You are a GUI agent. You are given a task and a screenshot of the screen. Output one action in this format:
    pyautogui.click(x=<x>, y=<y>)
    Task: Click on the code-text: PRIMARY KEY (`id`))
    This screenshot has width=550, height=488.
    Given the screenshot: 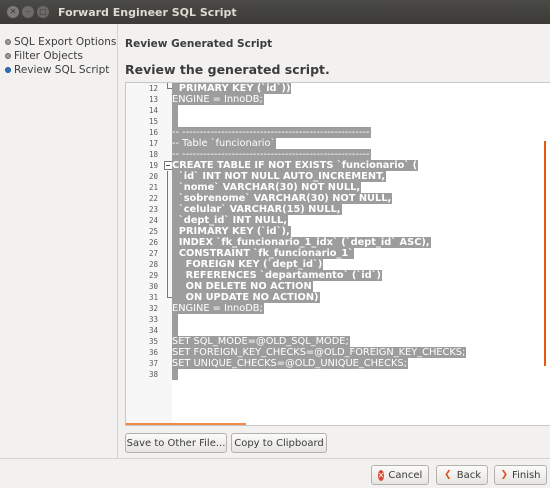 What is the action you would take?
    pyautogui.click(x=232, y=88)
    